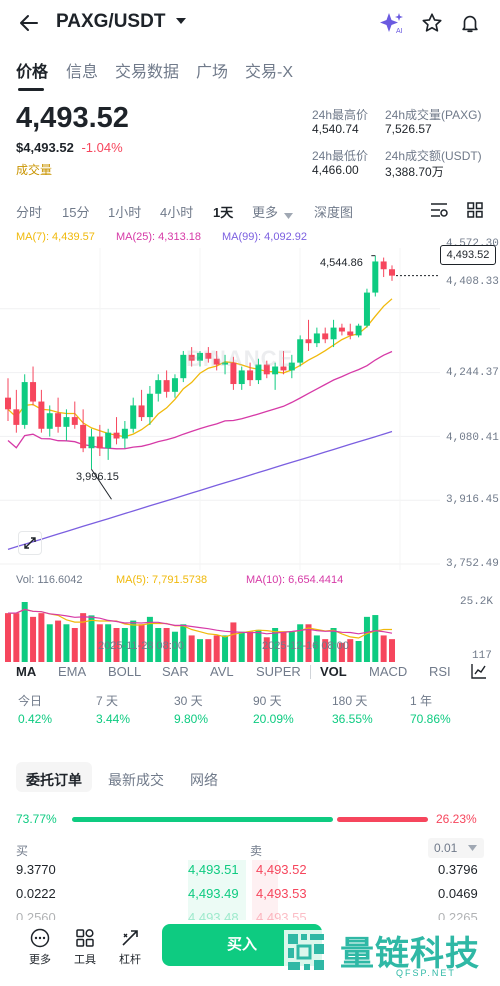 Image resolution: width=500 pixels, height=986 pixels. Describe the element at coordinates (72, 671) in the screenshot. I see `ind-ema: EMA` at that location.